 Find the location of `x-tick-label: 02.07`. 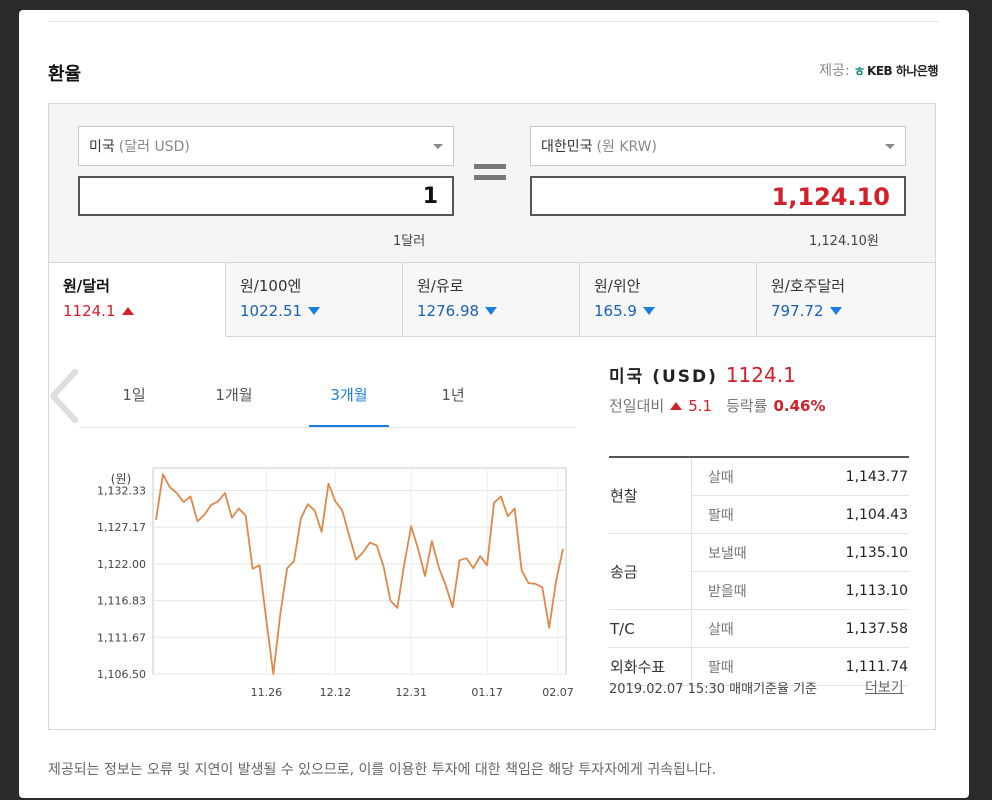

x-tick-label: 02.07 is located at coordinates (558, 691).